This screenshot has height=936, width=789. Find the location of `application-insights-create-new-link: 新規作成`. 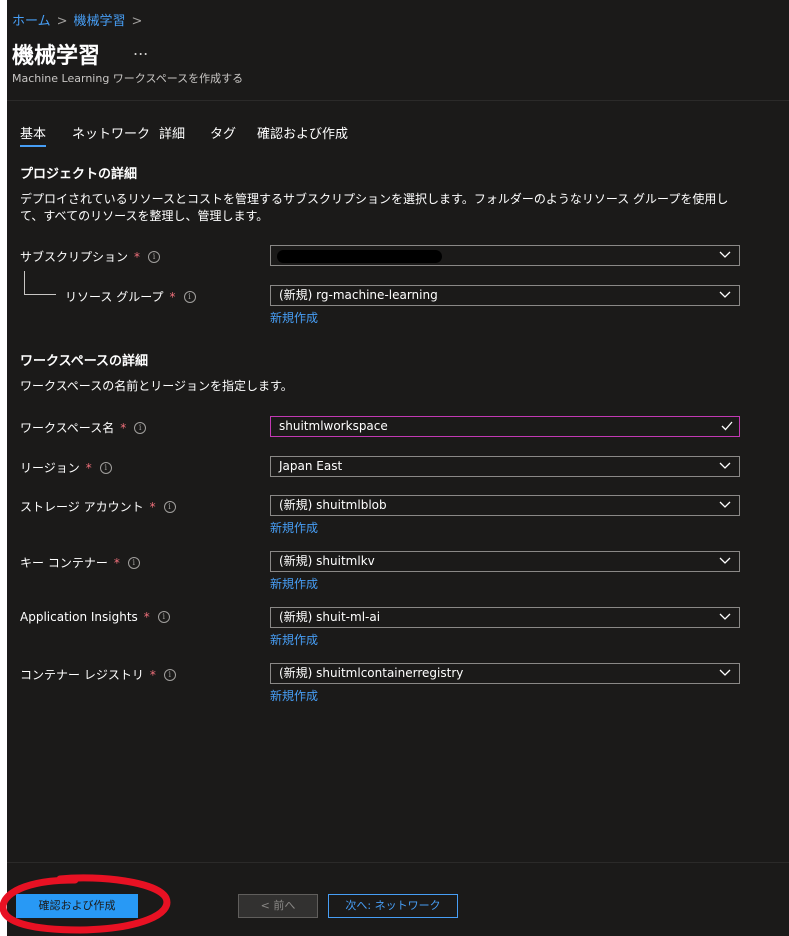

application-insights-create-new-link: 新規作成 is located at coordinates (294, 639).